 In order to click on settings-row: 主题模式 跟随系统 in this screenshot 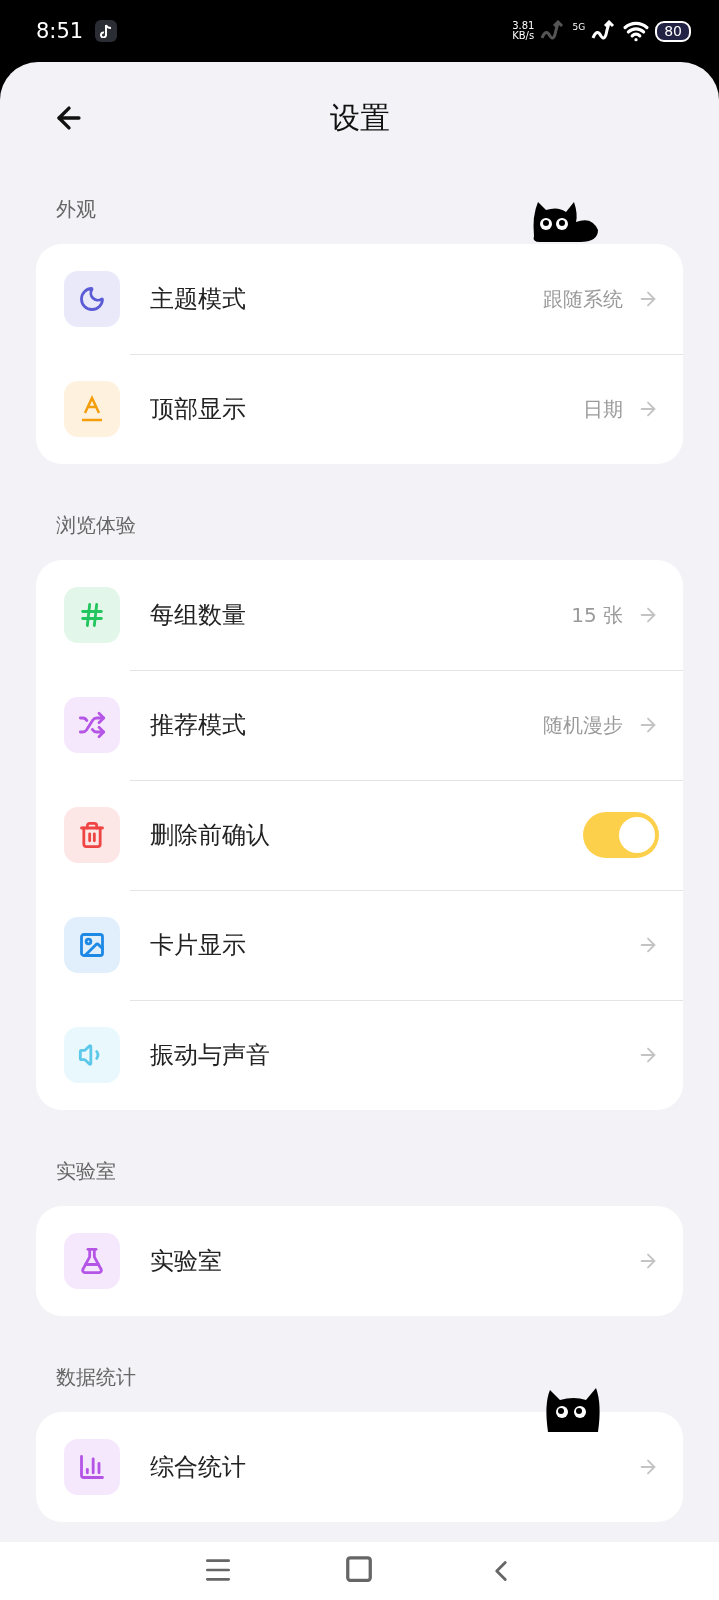, I will do `click(359, 299)`.